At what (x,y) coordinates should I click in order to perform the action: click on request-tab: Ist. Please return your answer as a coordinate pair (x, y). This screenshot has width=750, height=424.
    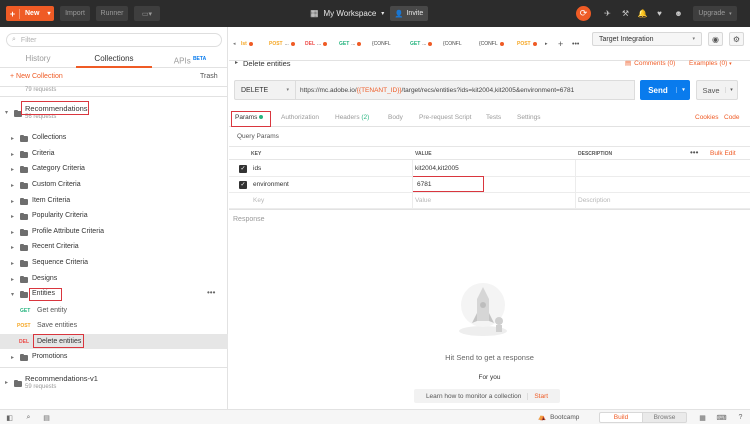
    Looking at the image, I should click on (247, 44).